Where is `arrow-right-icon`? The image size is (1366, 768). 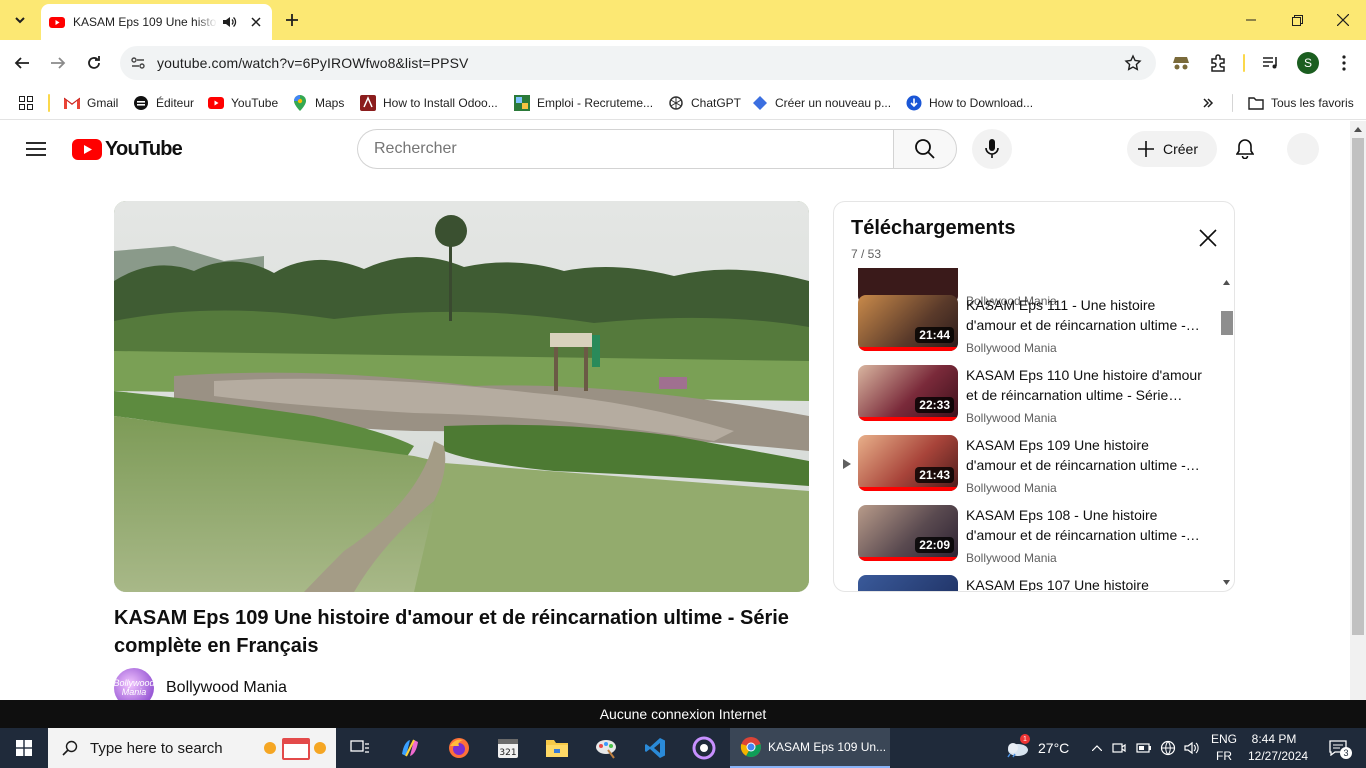
arrow-right-icon is located at coordinates (58, 63).